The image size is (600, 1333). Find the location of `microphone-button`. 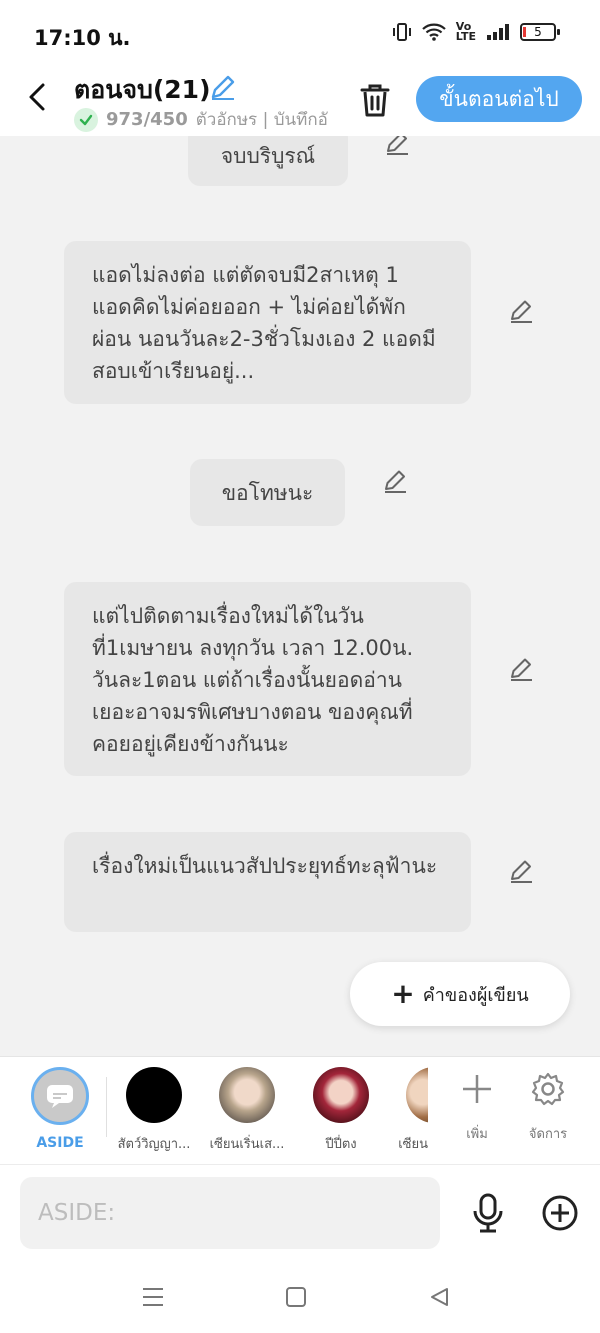

microphone-button is located at coordinates (488, 1213).